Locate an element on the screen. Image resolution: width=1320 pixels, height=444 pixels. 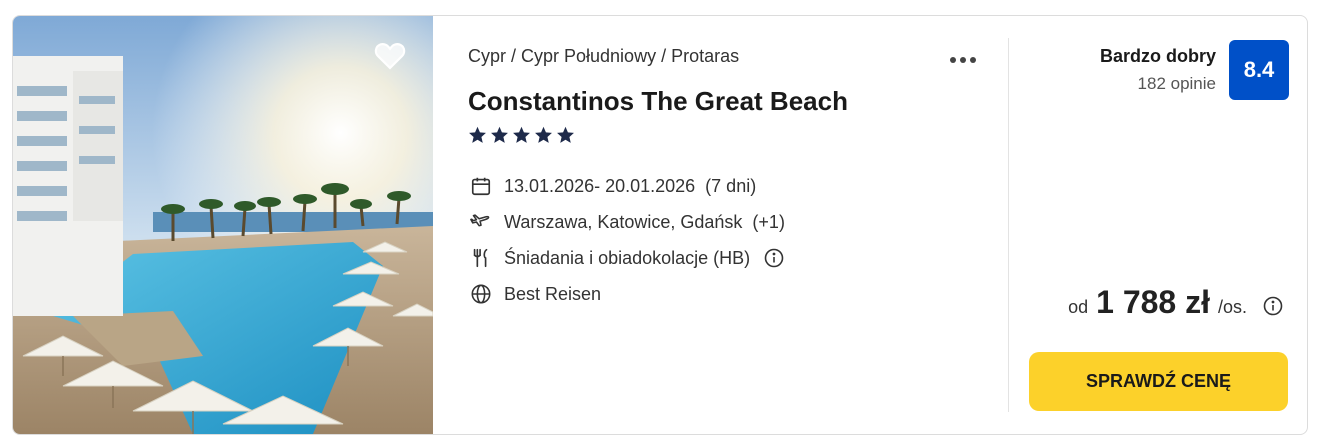
operator-text: Best Reisen is located at coordinates (553, 293).